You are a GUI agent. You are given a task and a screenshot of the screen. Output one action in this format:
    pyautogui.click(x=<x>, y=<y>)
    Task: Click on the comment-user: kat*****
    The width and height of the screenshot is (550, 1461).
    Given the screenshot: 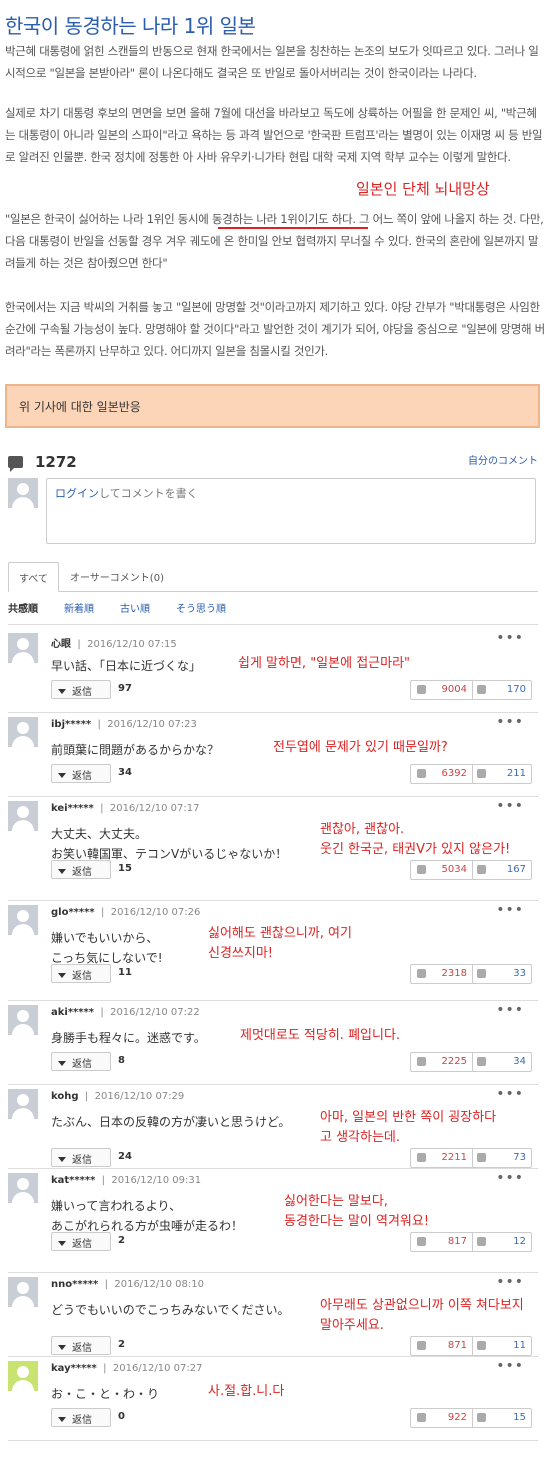 What is the action you would take?
    pyautogui.click(x=73, y=1180)
    